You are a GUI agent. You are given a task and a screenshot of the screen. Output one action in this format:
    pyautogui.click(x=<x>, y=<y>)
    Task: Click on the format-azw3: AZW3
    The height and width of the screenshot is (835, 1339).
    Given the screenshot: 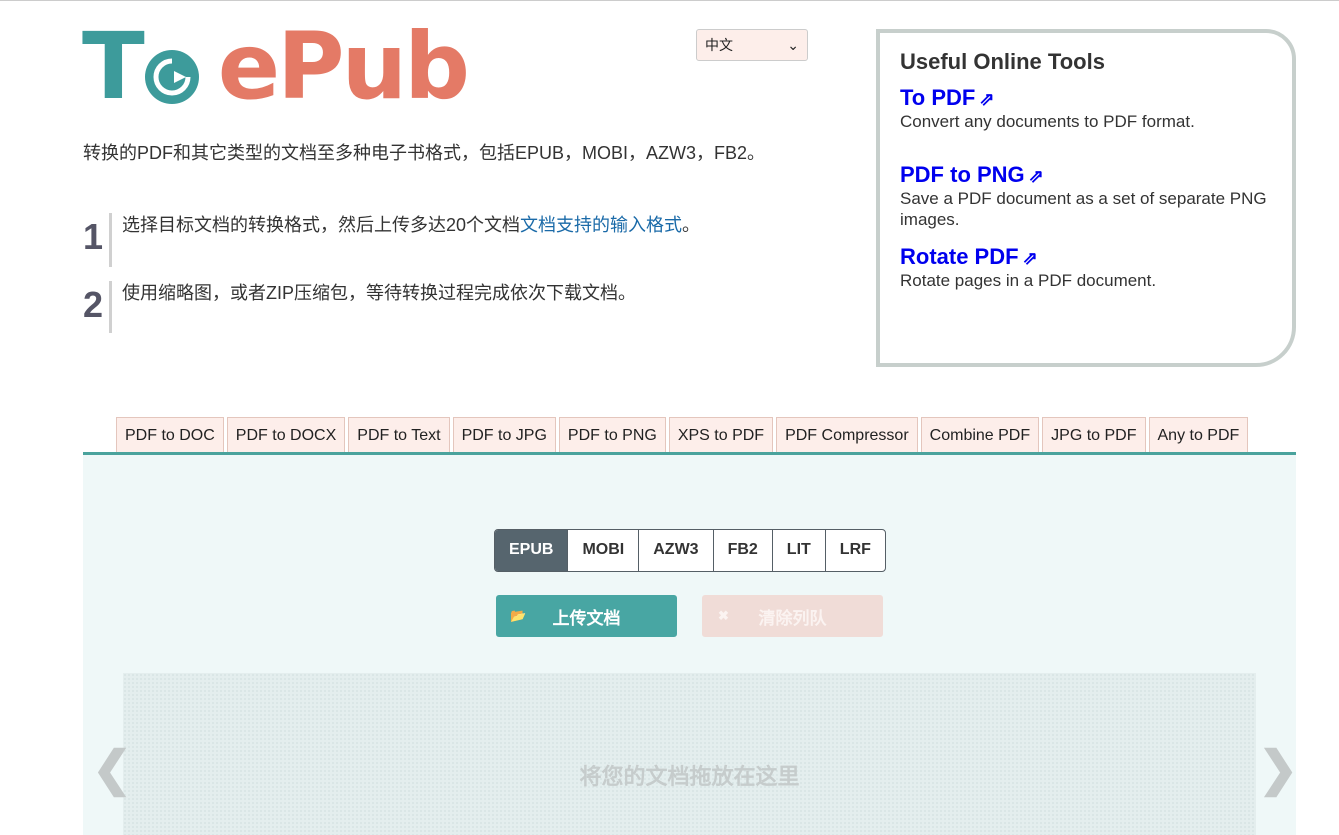 What is the action you would take?
    pyautogui.click(x=676, y=550)
    